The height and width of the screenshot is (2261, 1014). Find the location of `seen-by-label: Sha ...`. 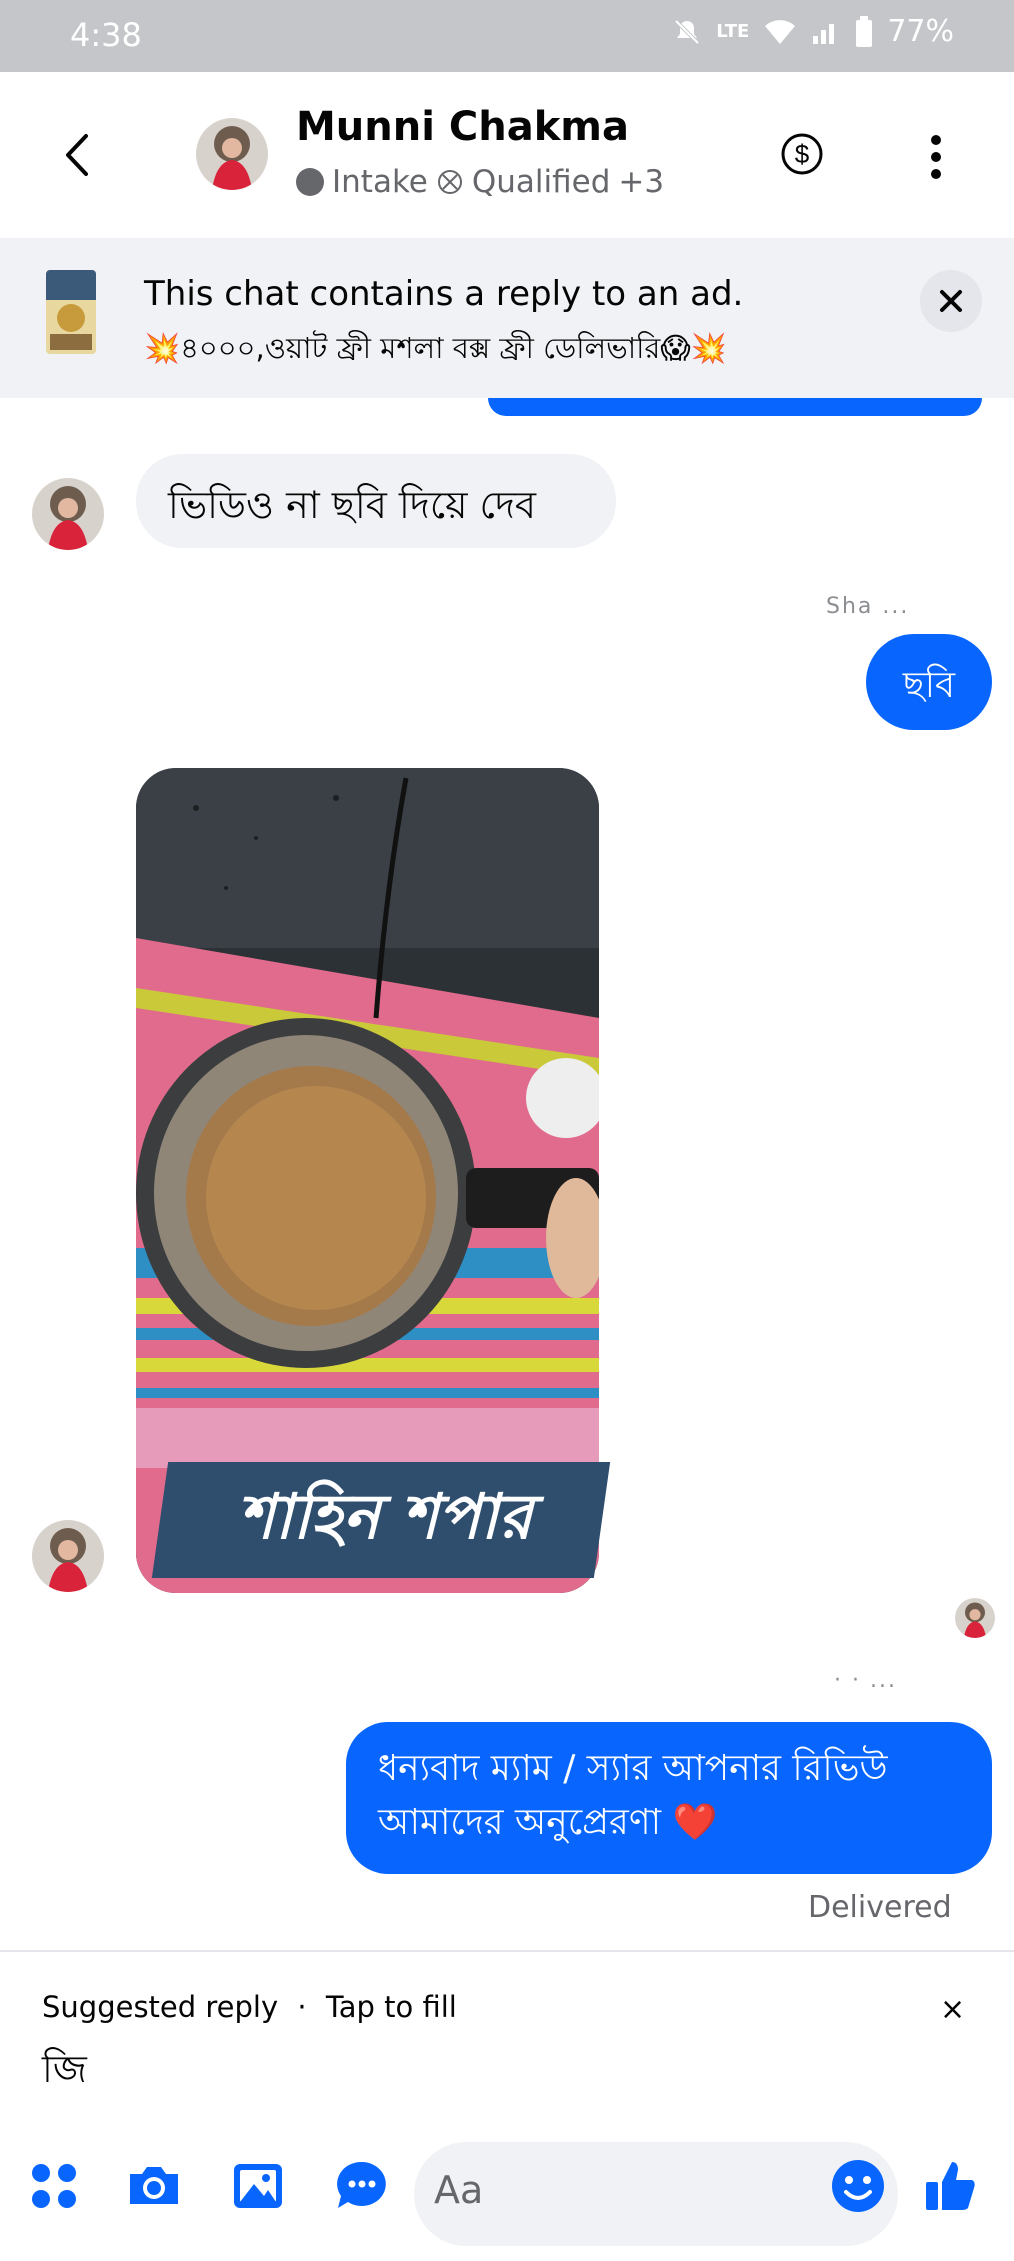

seen-by-label: Sha ... is located at coordinates (868, 606).